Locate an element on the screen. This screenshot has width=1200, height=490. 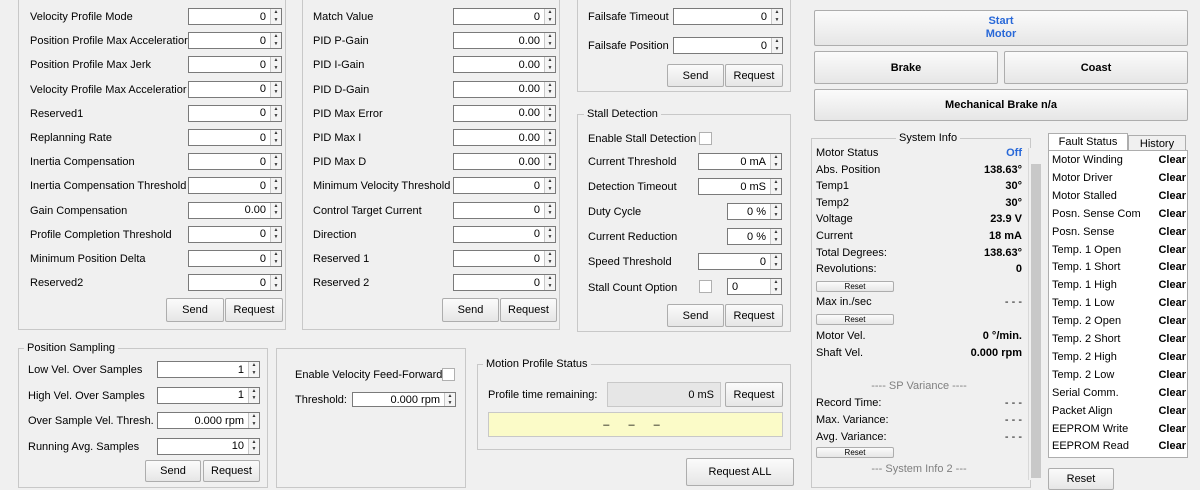
profile-row-value: 0 is located at coordinates (262, 161).